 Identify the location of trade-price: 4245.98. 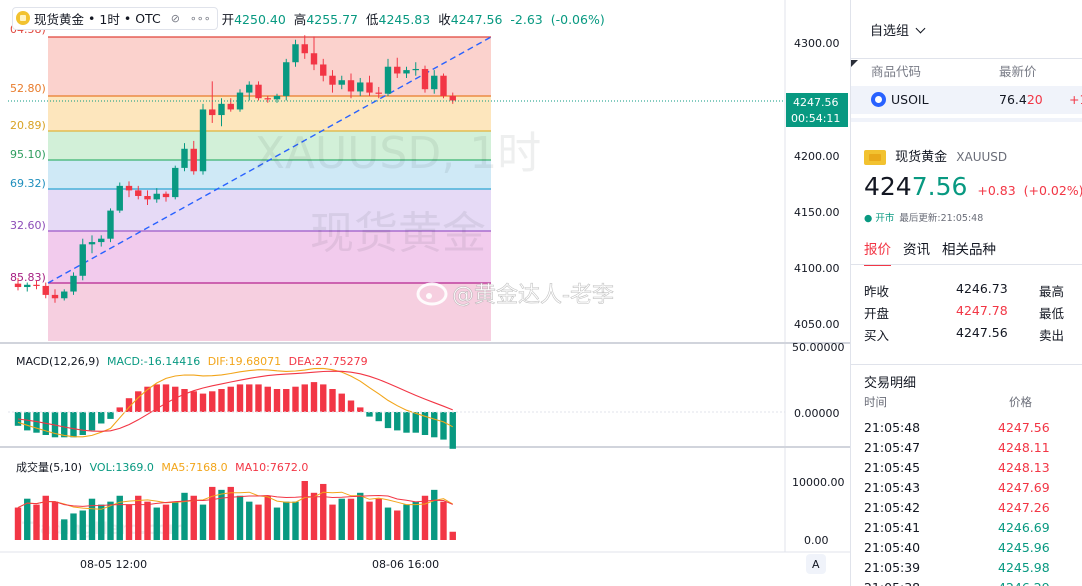
(1024, 567).